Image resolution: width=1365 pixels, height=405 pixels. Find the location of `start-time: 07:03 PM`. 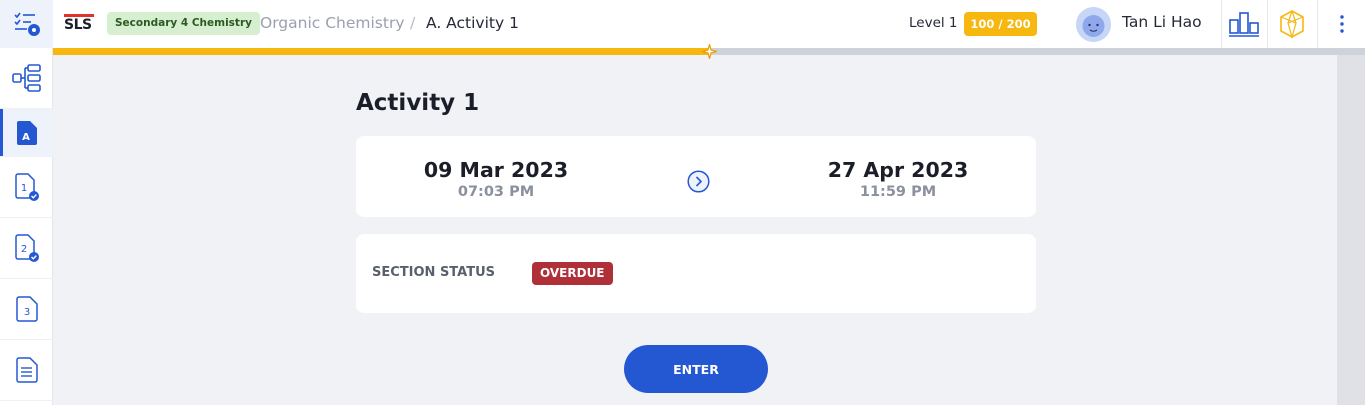

start-time: 07:03 PM is located at coordinates (496, 192).